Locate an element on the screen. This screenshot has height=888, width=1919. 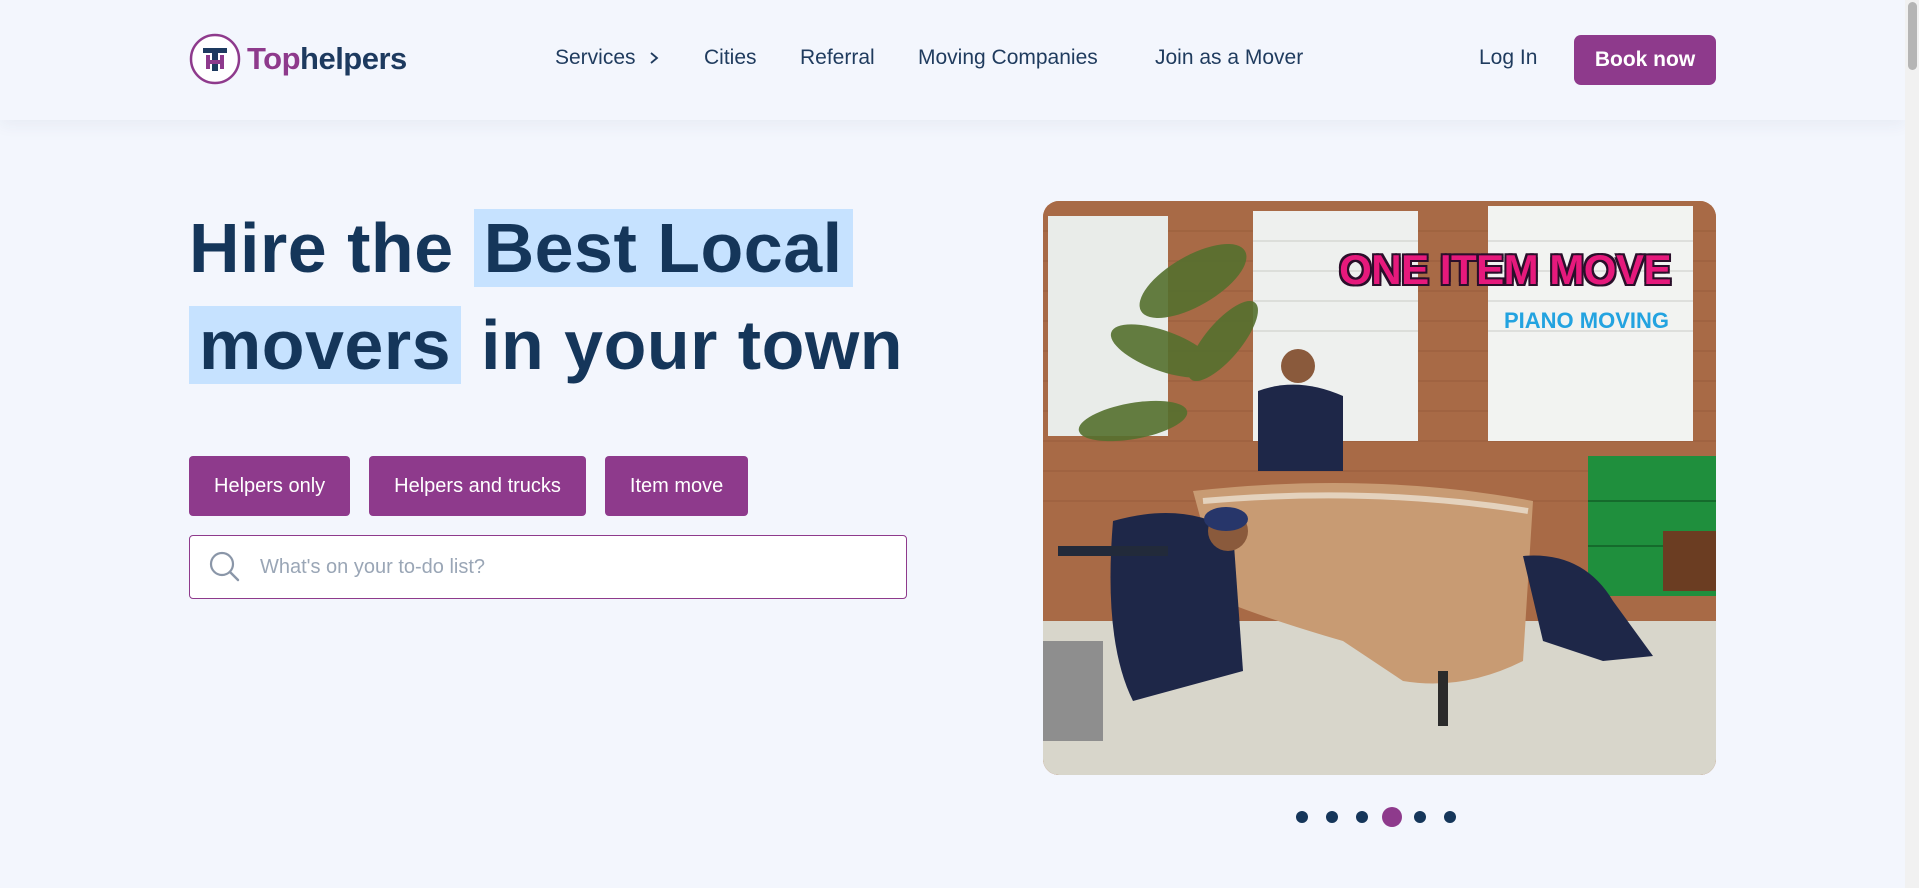
nav-services-label: Services is located at coordinates (595, 57).